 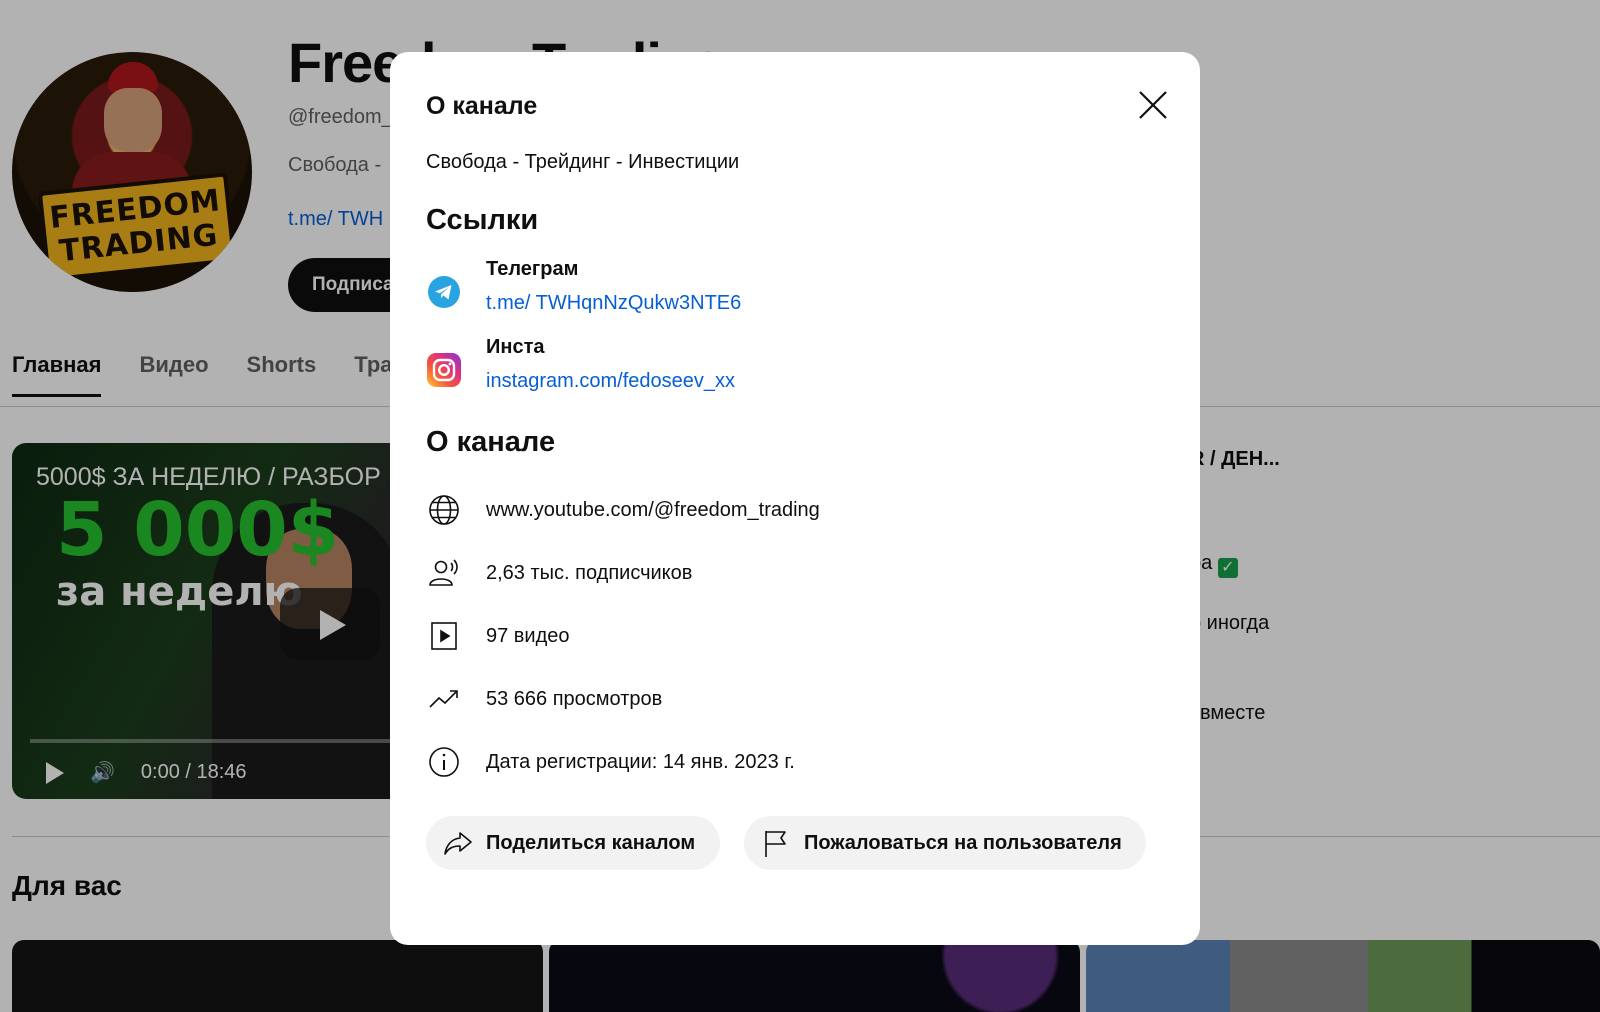 I want to click on channel-url-row: www.youtube.com/@freedom_trading, so click(x=786, y=510).